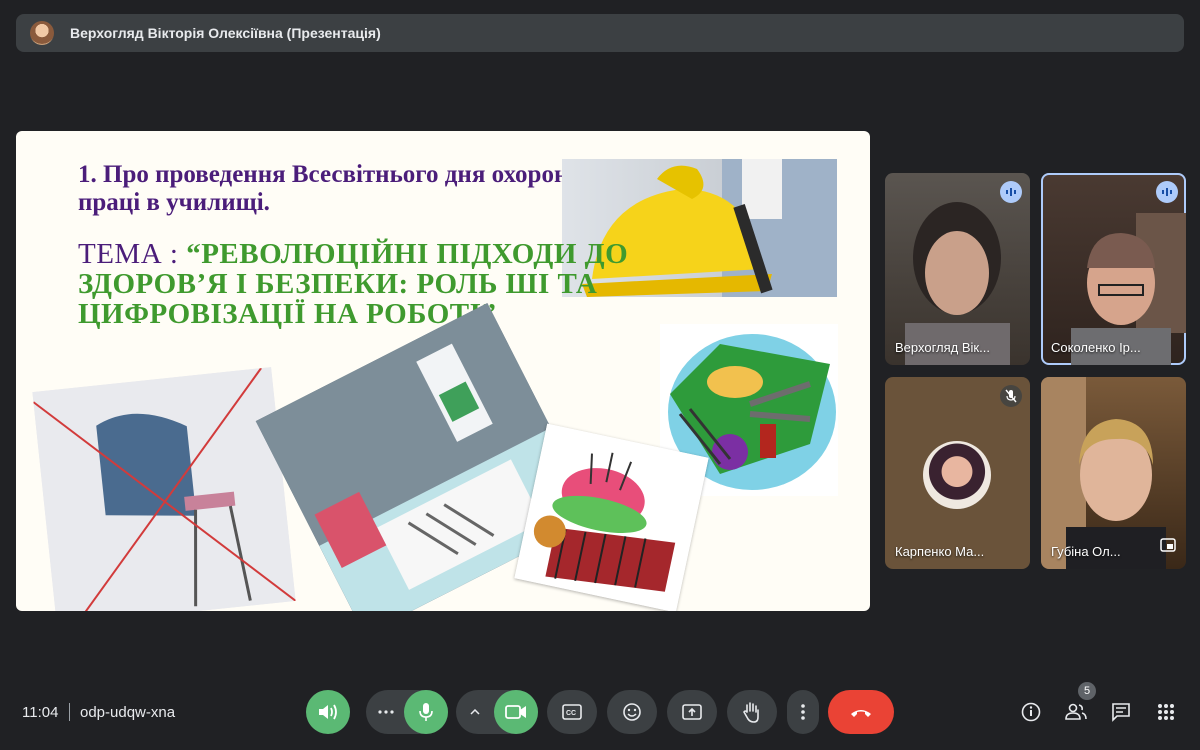  I want to click on present-button, so click(692, 712).